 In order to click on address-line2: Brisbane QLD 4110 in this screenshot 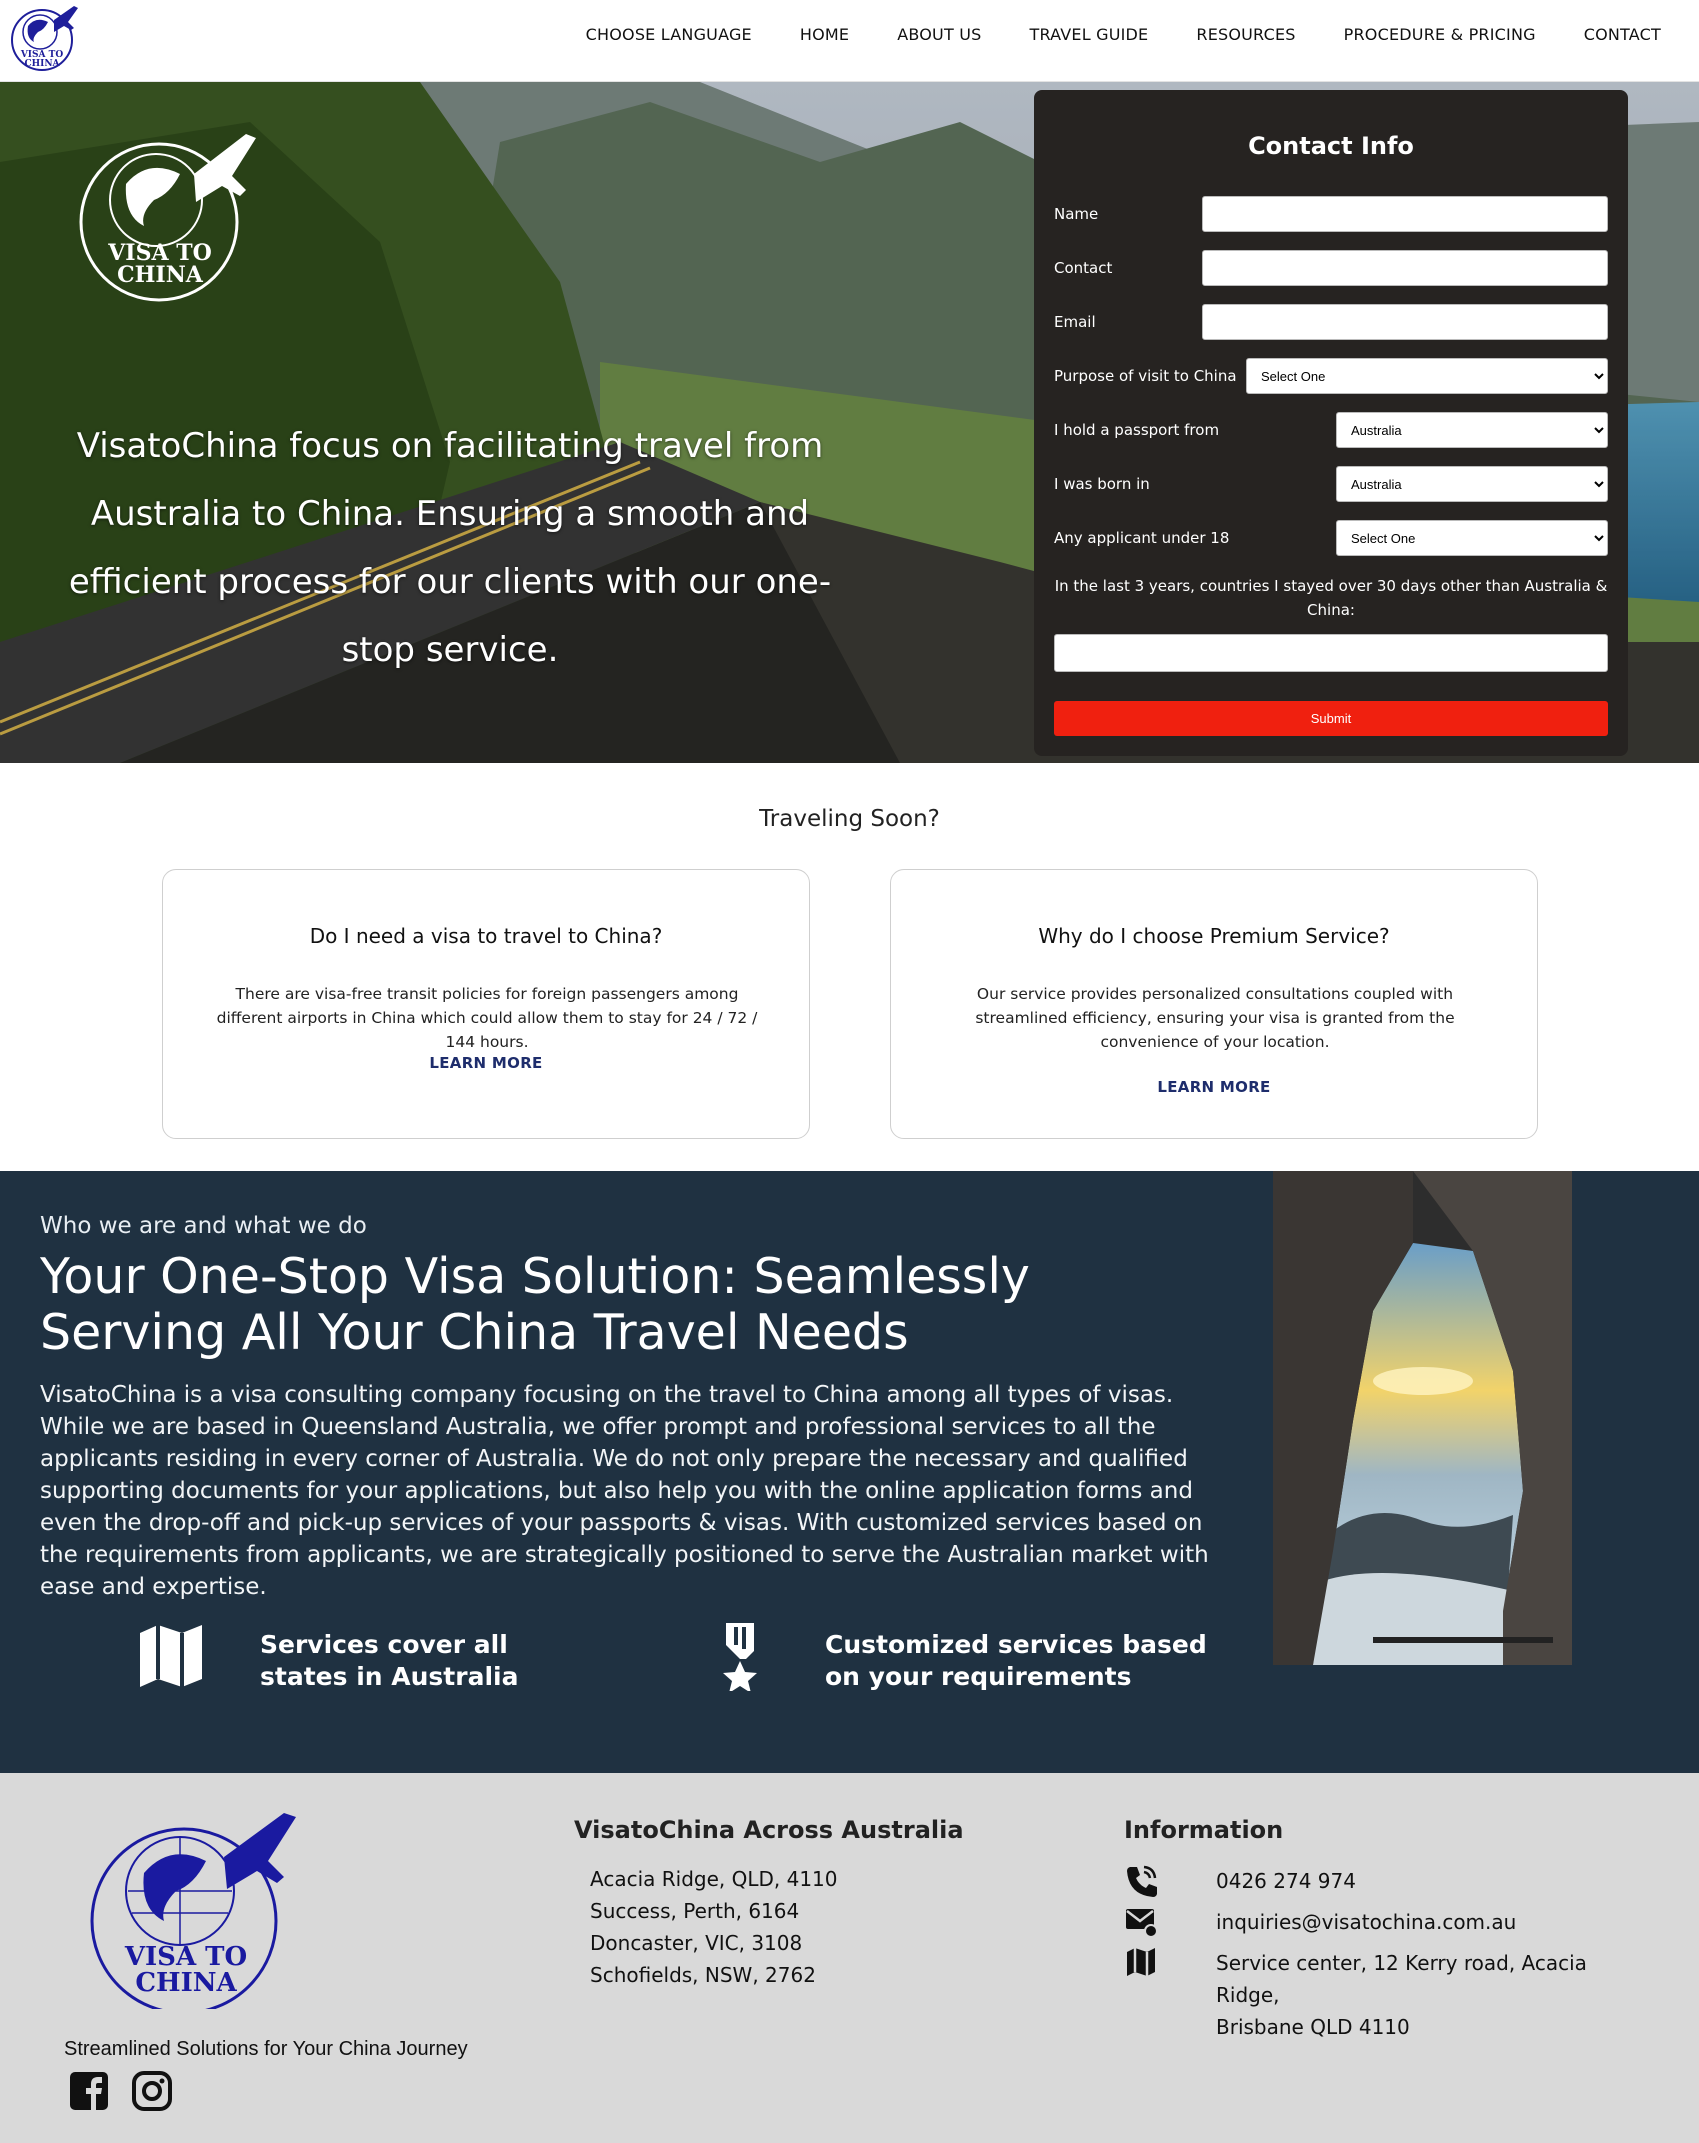, I will do `click(1313, 2027)`.